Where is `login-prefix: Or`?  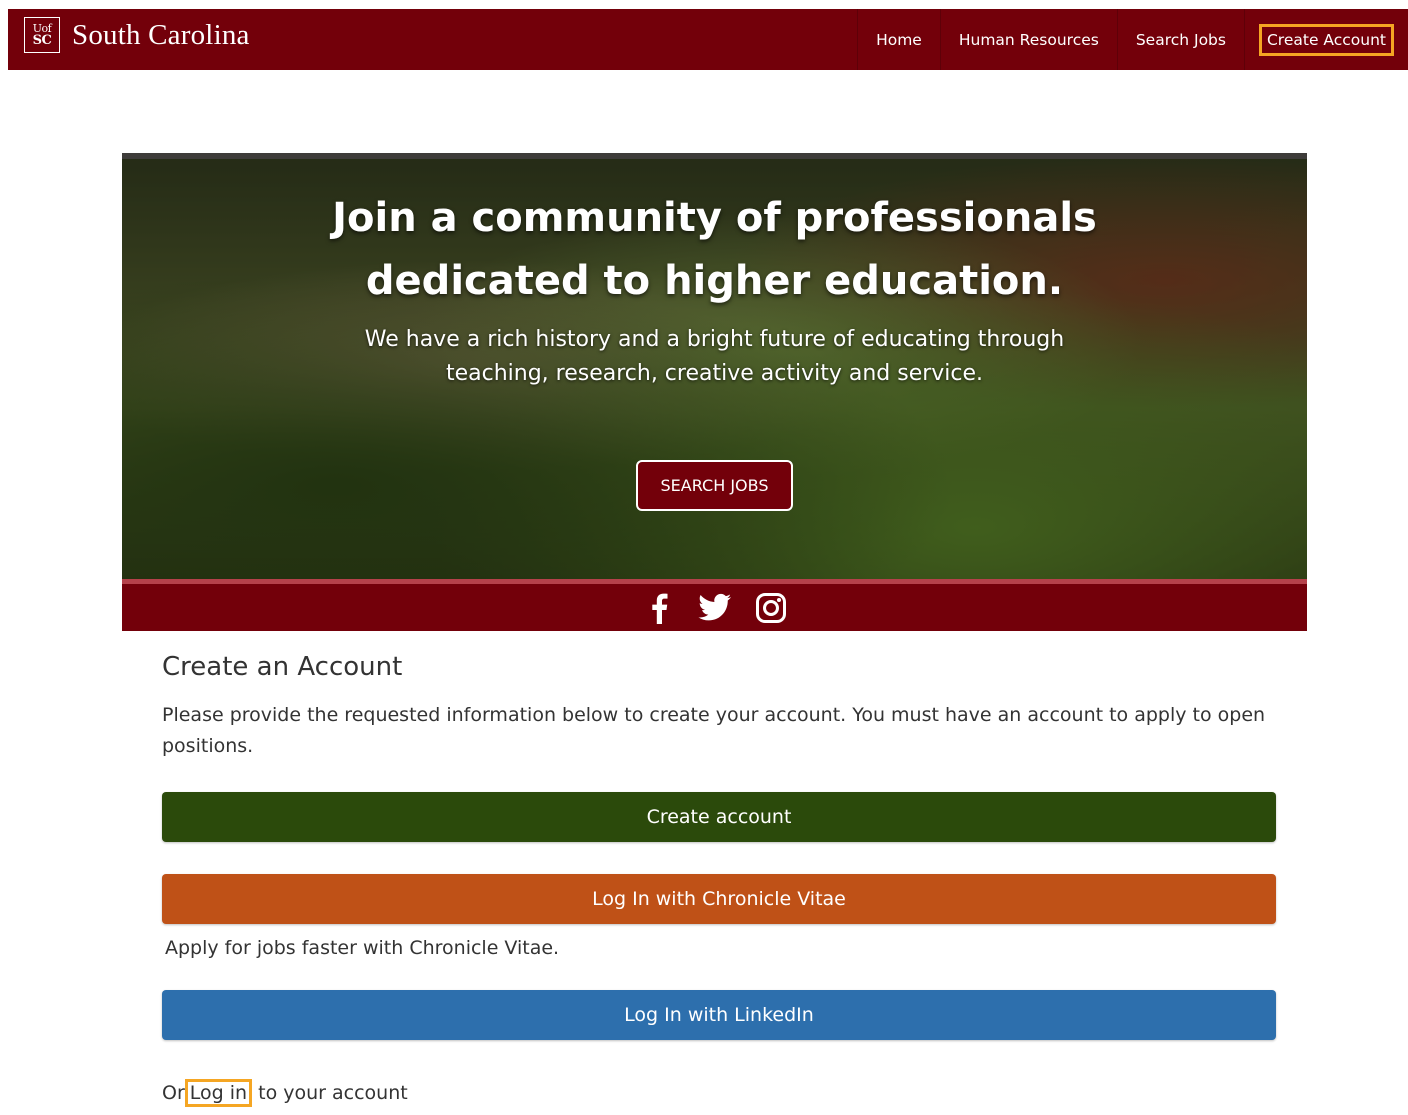 login-prefix: Or is located at coordinates (173, 1093).